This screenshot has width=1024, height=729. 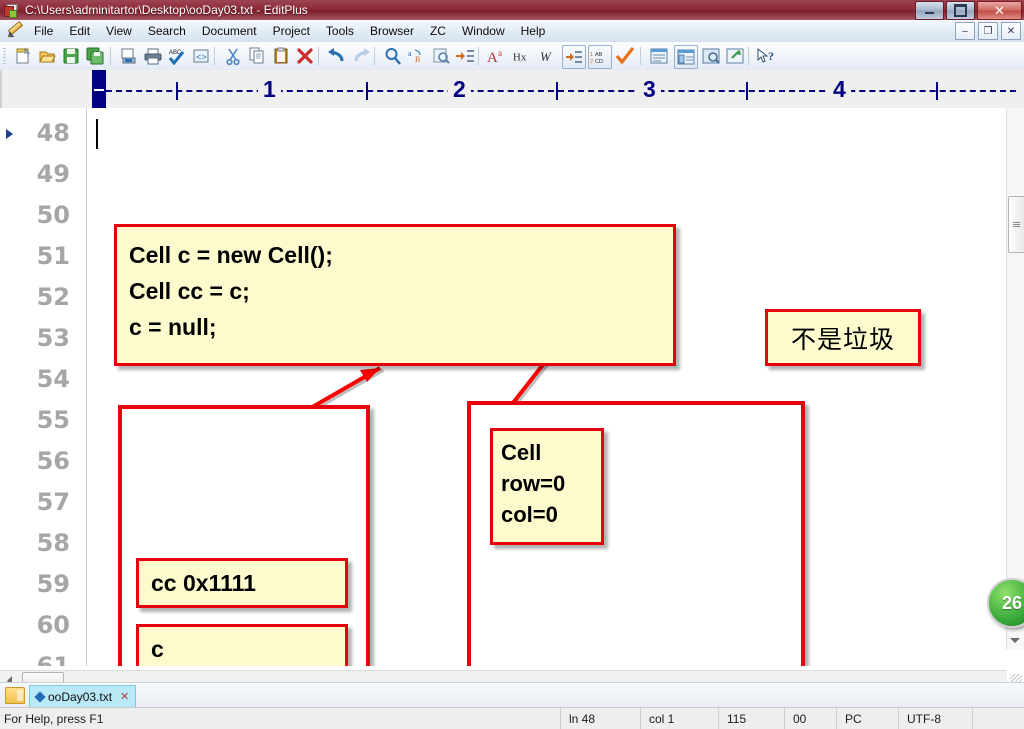 I want to click on save-icon, so click(x=71, y=56).